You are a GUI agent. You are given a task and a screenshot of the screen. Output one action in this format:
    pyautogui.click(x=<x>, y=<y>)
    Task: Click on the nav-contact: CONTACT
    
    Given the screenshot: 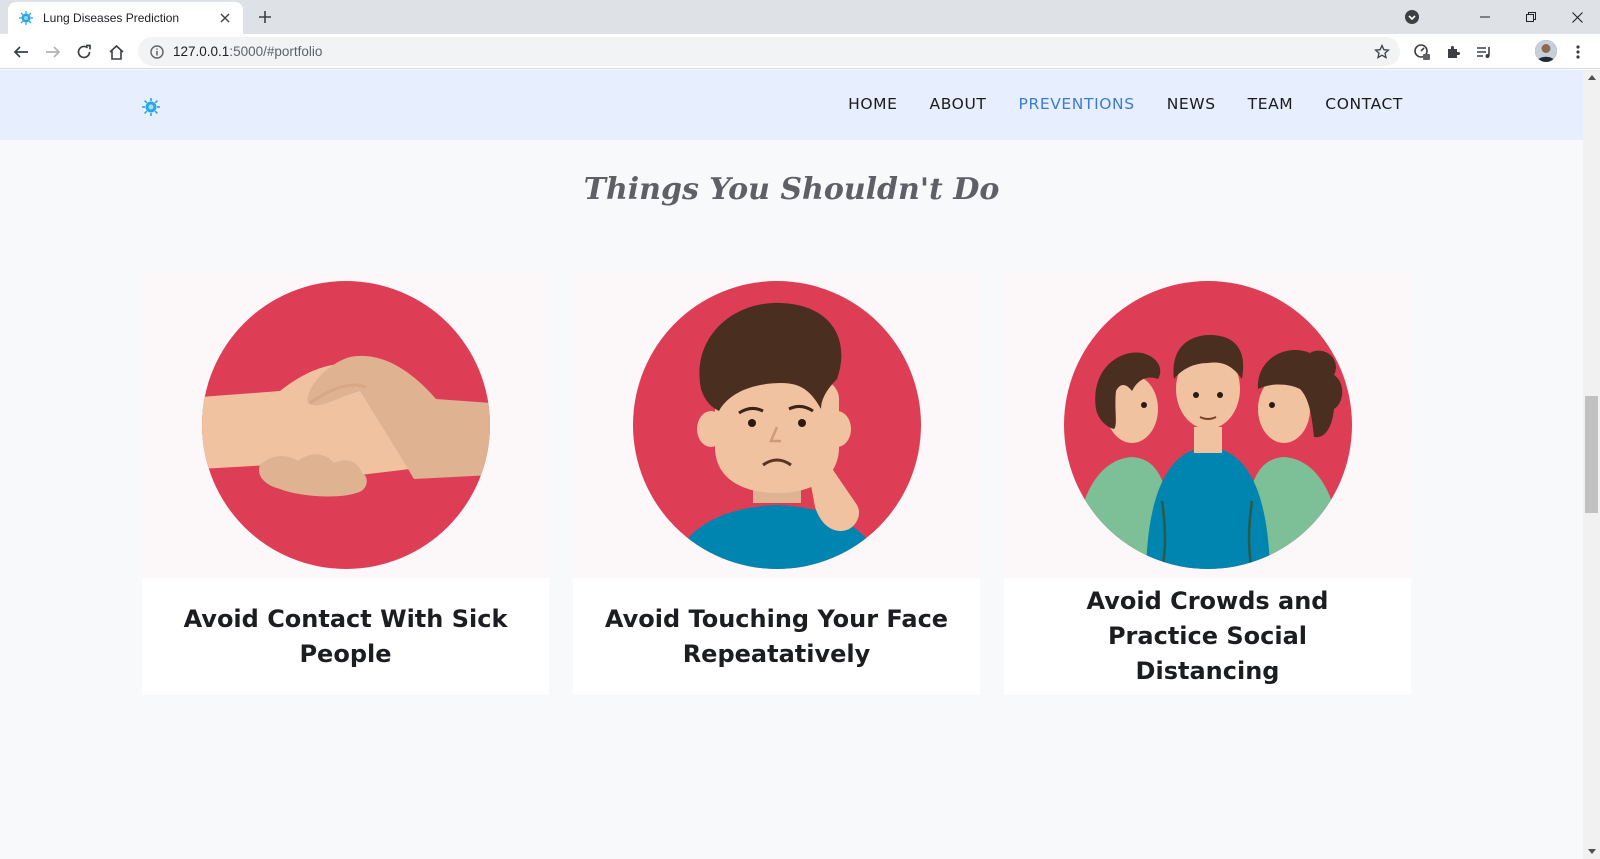 What is the action you would take?
    pyautogui.click(x=1364, y=104)
    